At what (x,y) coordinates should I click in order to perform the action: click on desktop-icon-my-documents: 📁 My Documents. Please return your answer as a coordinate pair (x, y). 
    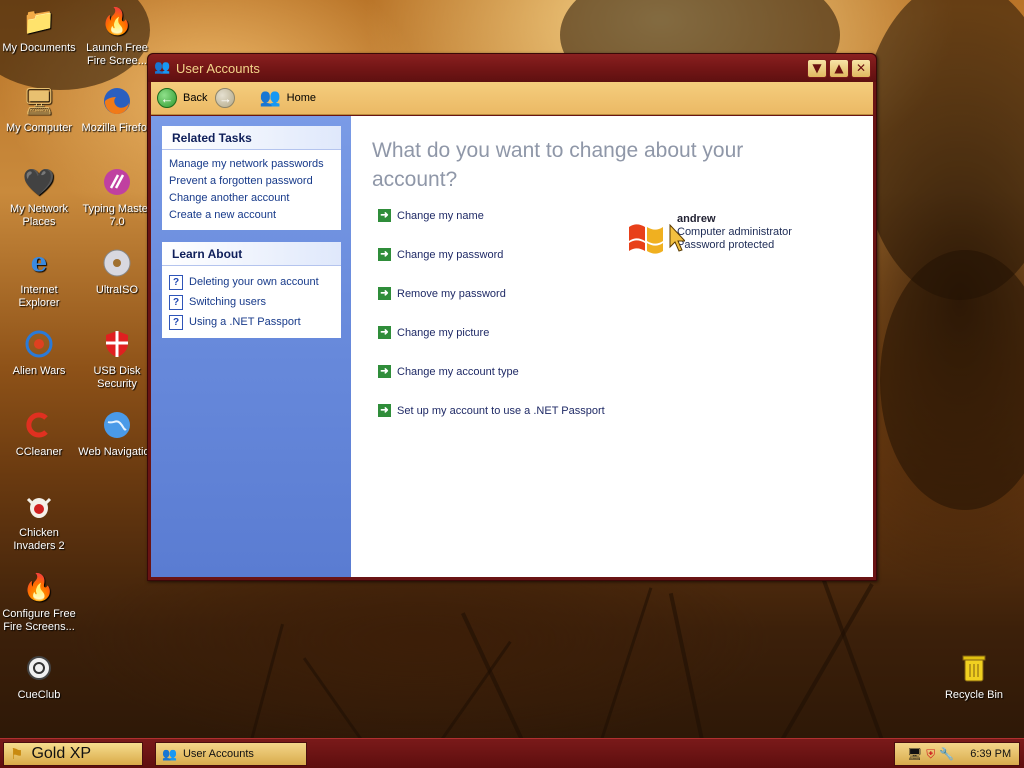
    Looking at the image, I should click on (39, 29).